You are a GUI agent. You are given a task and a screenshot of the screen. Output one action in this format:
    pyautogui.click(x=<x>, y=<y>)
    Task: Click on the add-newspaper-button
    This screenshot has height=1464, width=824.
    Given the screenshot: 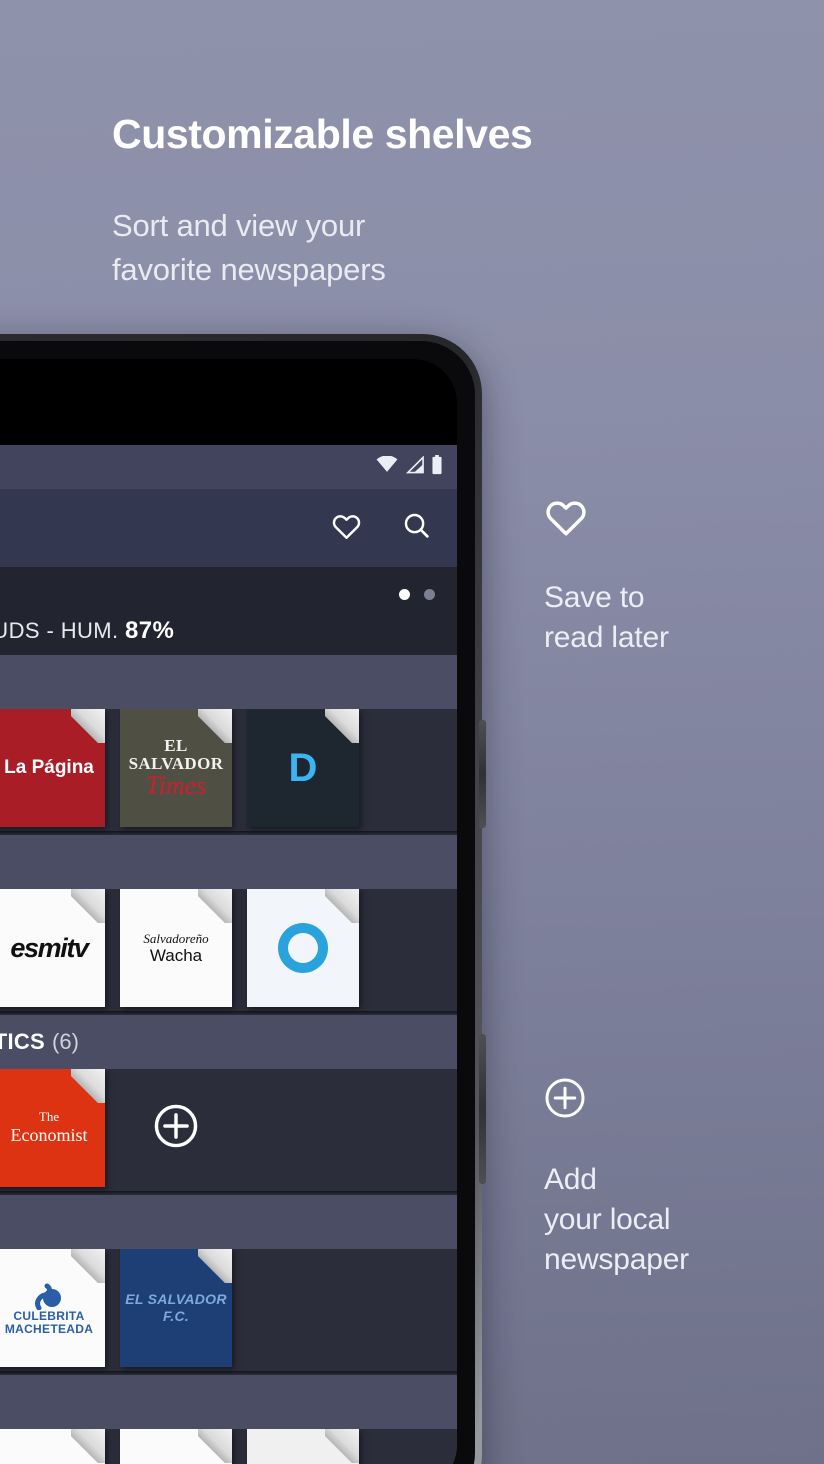 What is the action you would take?
    pyautogui.click(x=176, y=1128)
    